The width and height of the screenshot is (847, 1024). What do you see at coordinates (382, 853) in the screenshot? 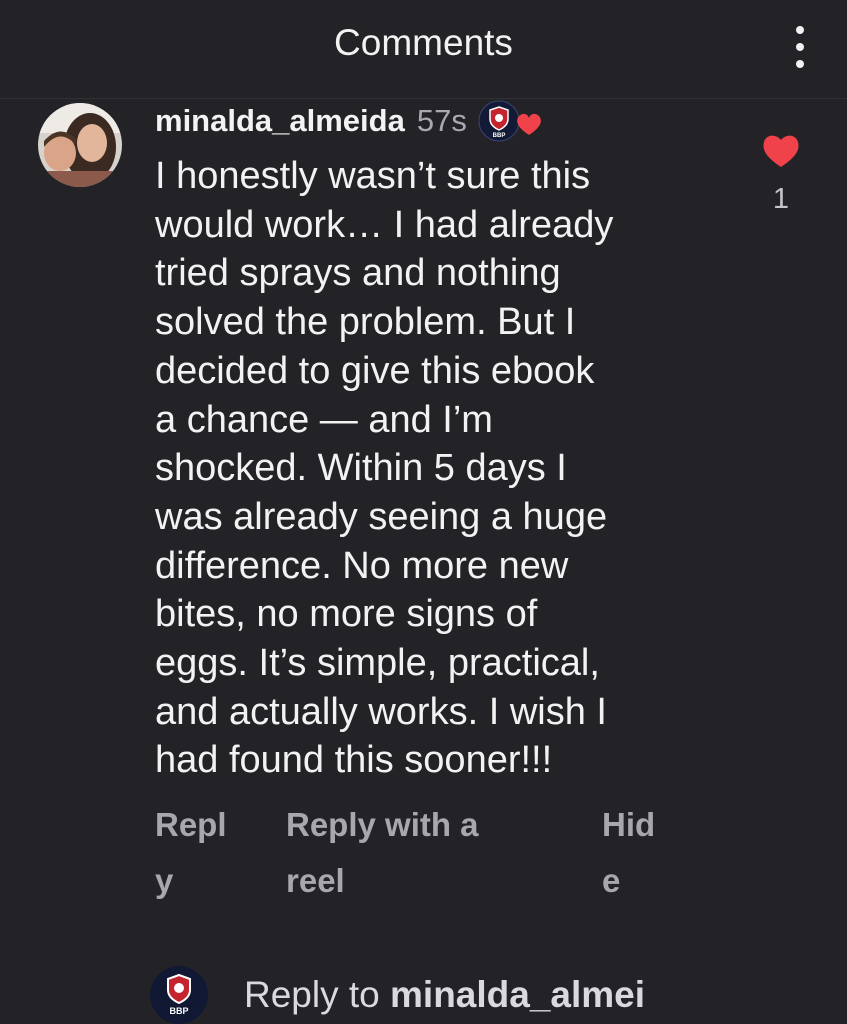
I see `reply-with-reel-button: Reply with a reel` at bounding box center [382, 853].